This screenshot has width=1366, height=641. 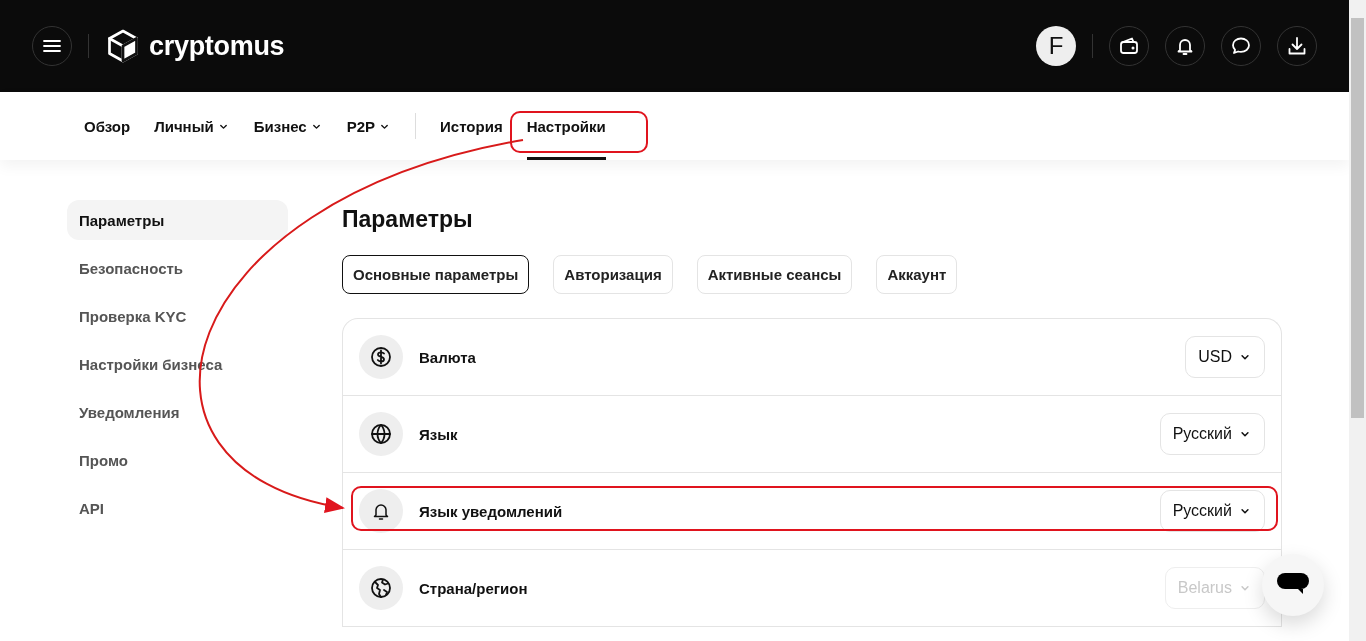 I want to click on setting-label: Валюта, so click(x=448, y=357).